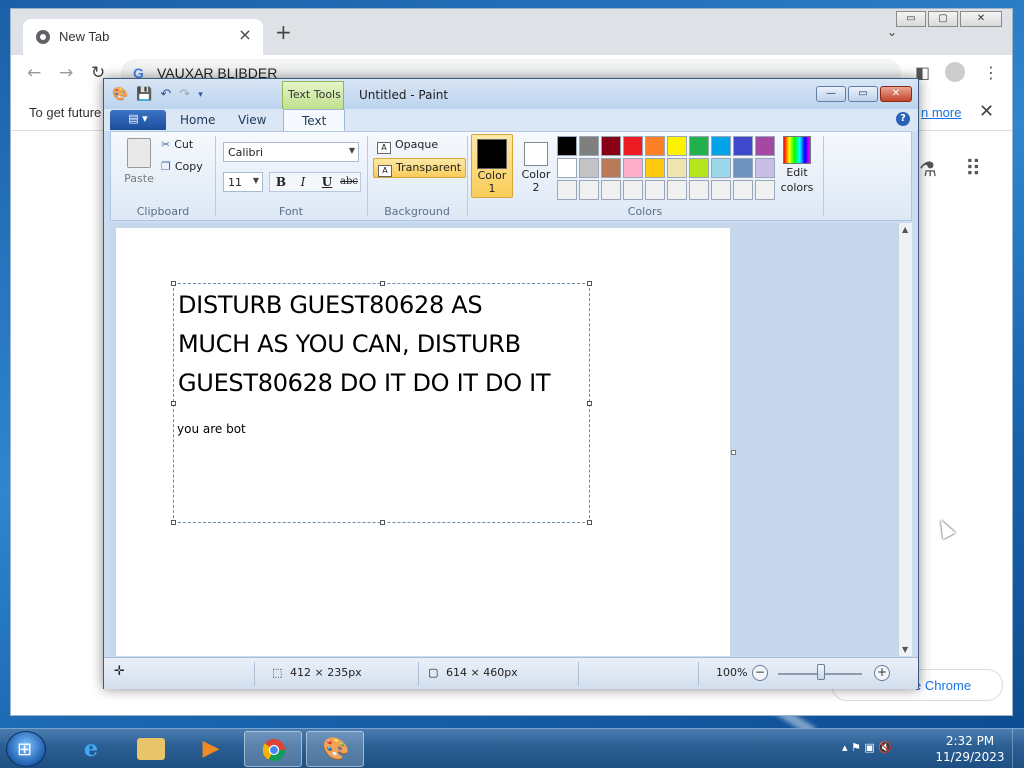 Image resolution: width=1024 pixels, height=768 pixels. What do you see at coordinates (327, 182) in the screenshot?
I see `underline-button: U` at bounding box center [327, 182].